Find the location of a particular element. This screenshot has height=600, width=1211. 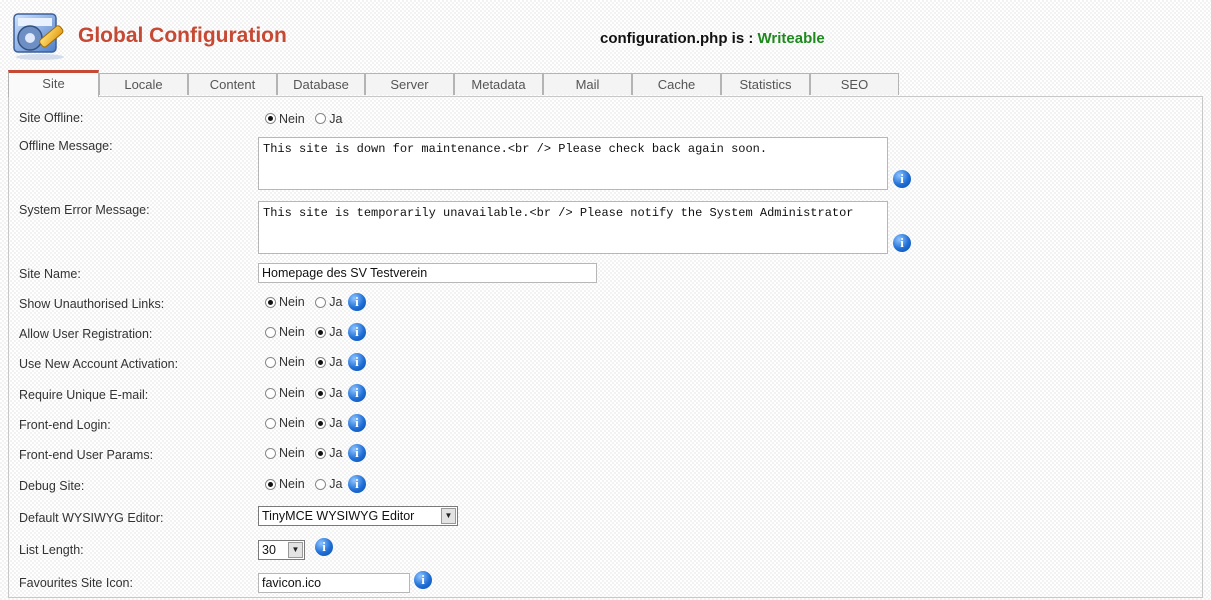

site-name-label: Site Name: is located at coordinates (50, 274).